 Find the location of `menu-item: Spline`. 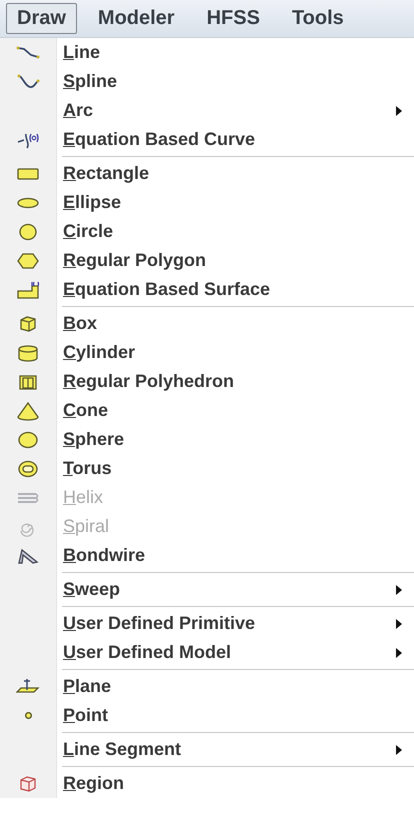

menu-item: Spline is located at coordinates (90, 81).